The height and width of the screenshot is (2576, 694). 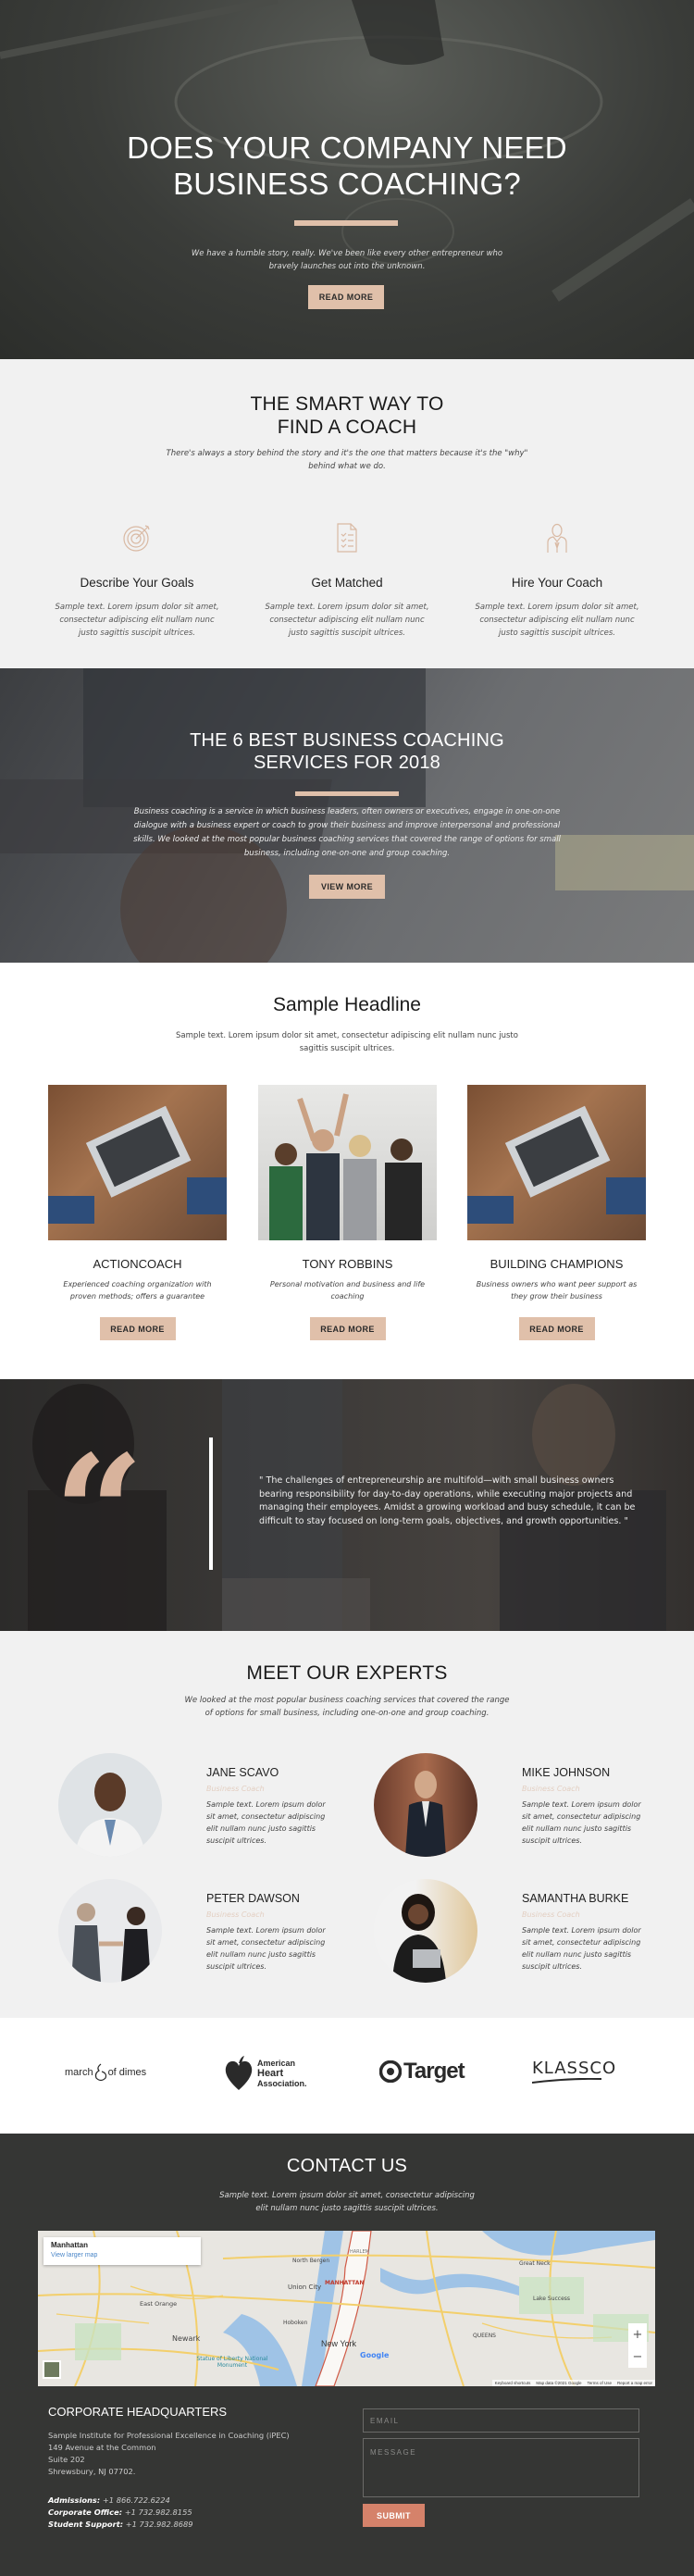 I want to click on address-line: Shrewsbury, NJ 07702., so click(x=92, y=2471).